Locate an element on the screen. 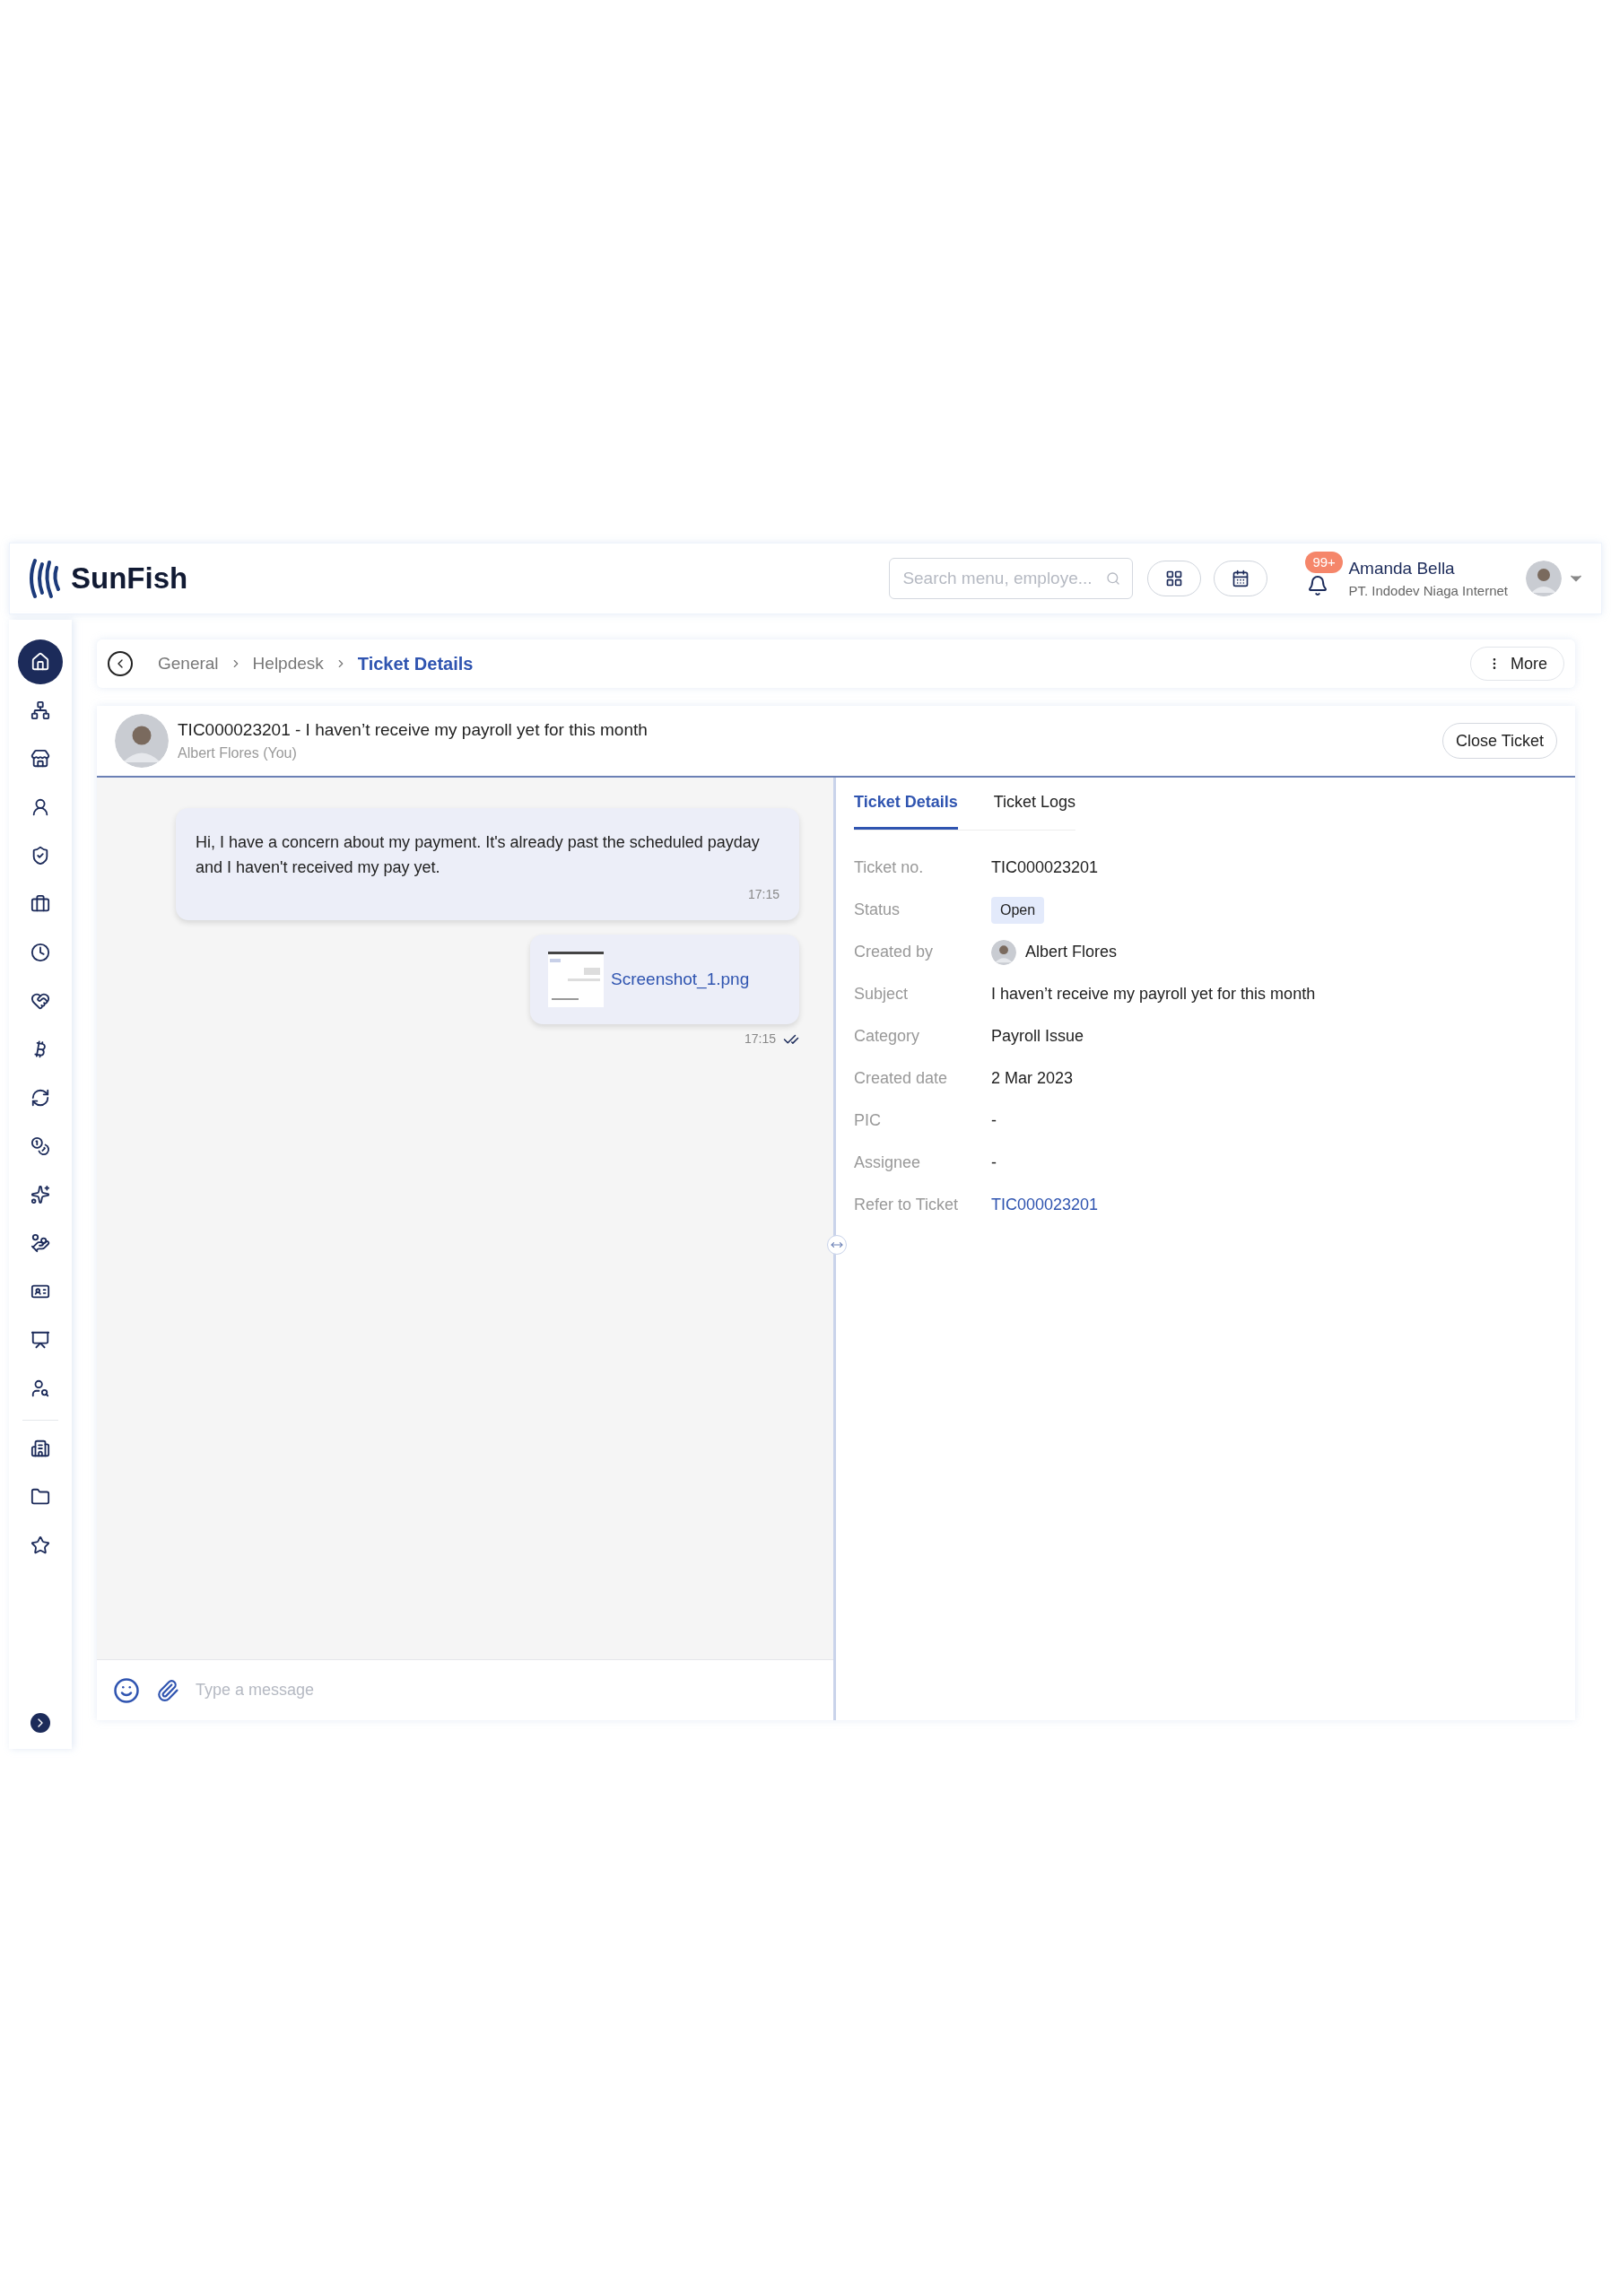  creator-avatar is located at coordinates (1003, 952).